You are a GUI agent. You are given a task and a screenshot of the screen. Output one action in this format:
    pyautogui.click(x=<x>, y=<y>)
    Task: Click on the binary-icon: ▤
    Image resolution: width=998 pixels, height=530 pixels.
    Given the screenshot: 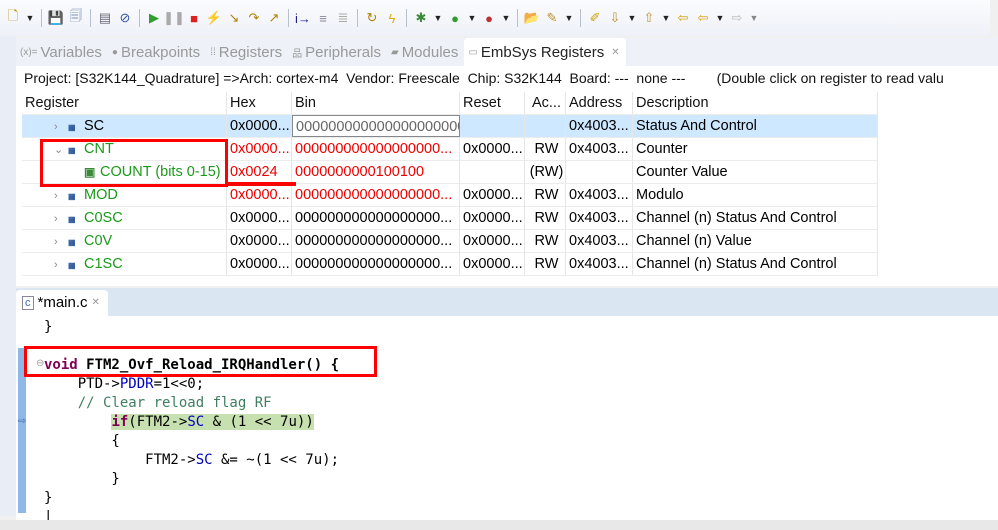 What is the action you would take?
    pyautogui.click(x=105, y=18)
    